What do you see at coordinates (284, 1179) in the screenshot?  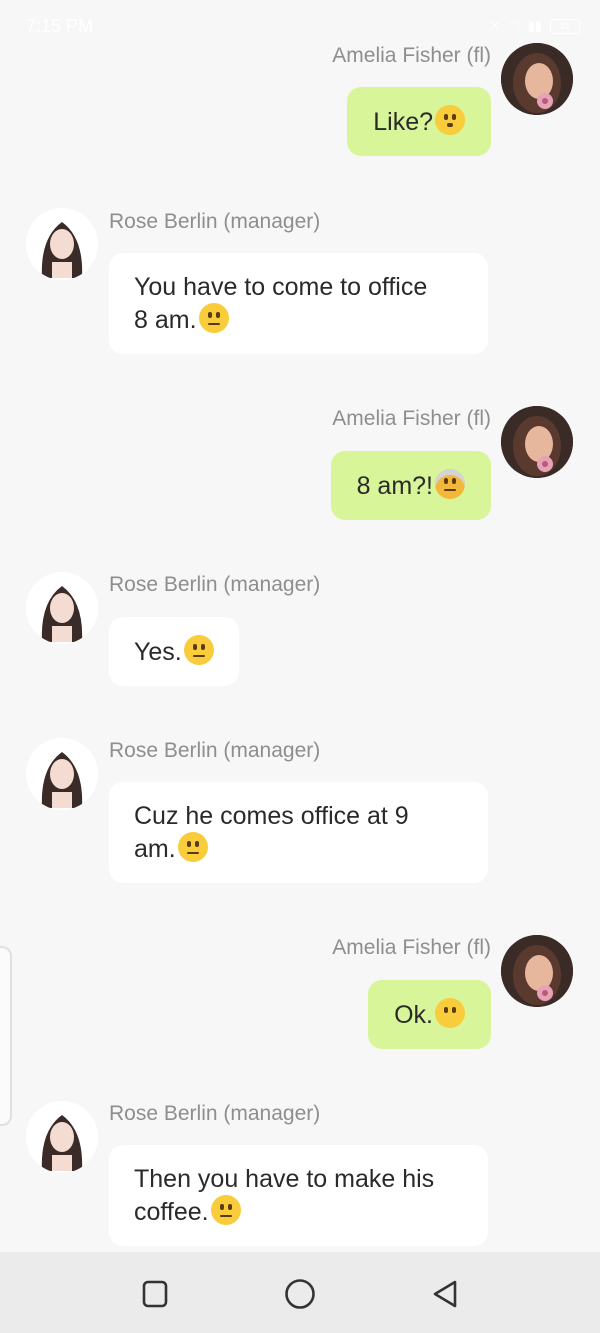 I see `message-text: Then you have to make his` at bounding box center [284, 1179].